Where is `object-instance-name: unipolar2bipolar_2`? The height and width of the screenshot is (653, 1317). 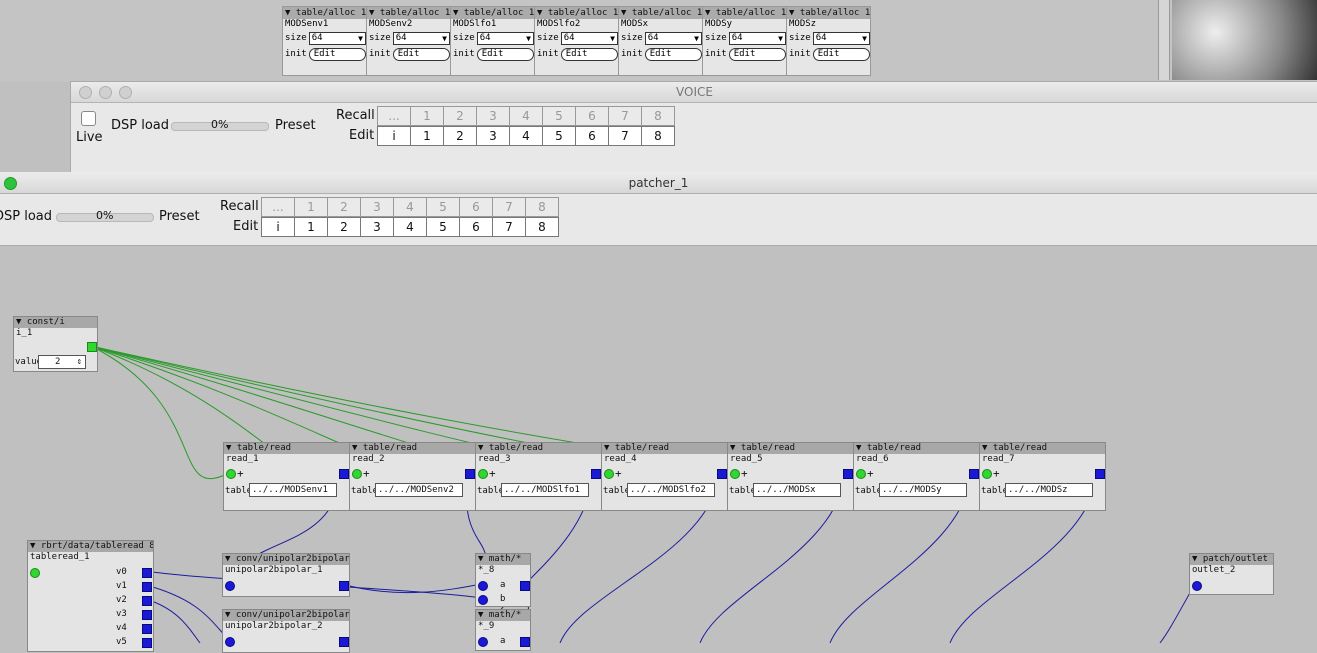 object-instance-name: unipolar2bipolar_2 is located at coordinates (274, 626).